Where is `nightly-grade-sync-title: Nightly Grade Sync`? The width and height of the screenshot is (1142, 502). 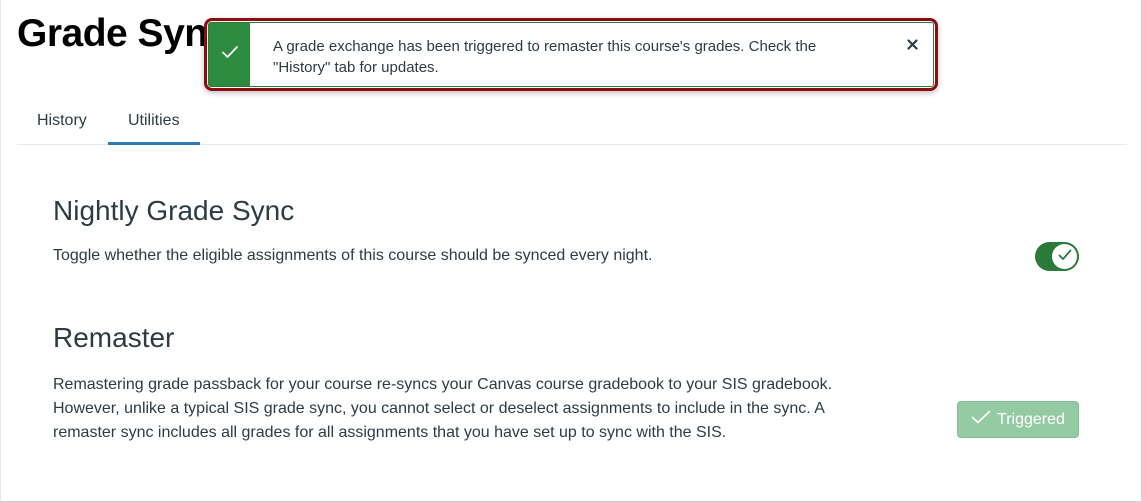
nightly-grade-sync-title: Nightly Grade Sync is located at coordinates (174, 210).